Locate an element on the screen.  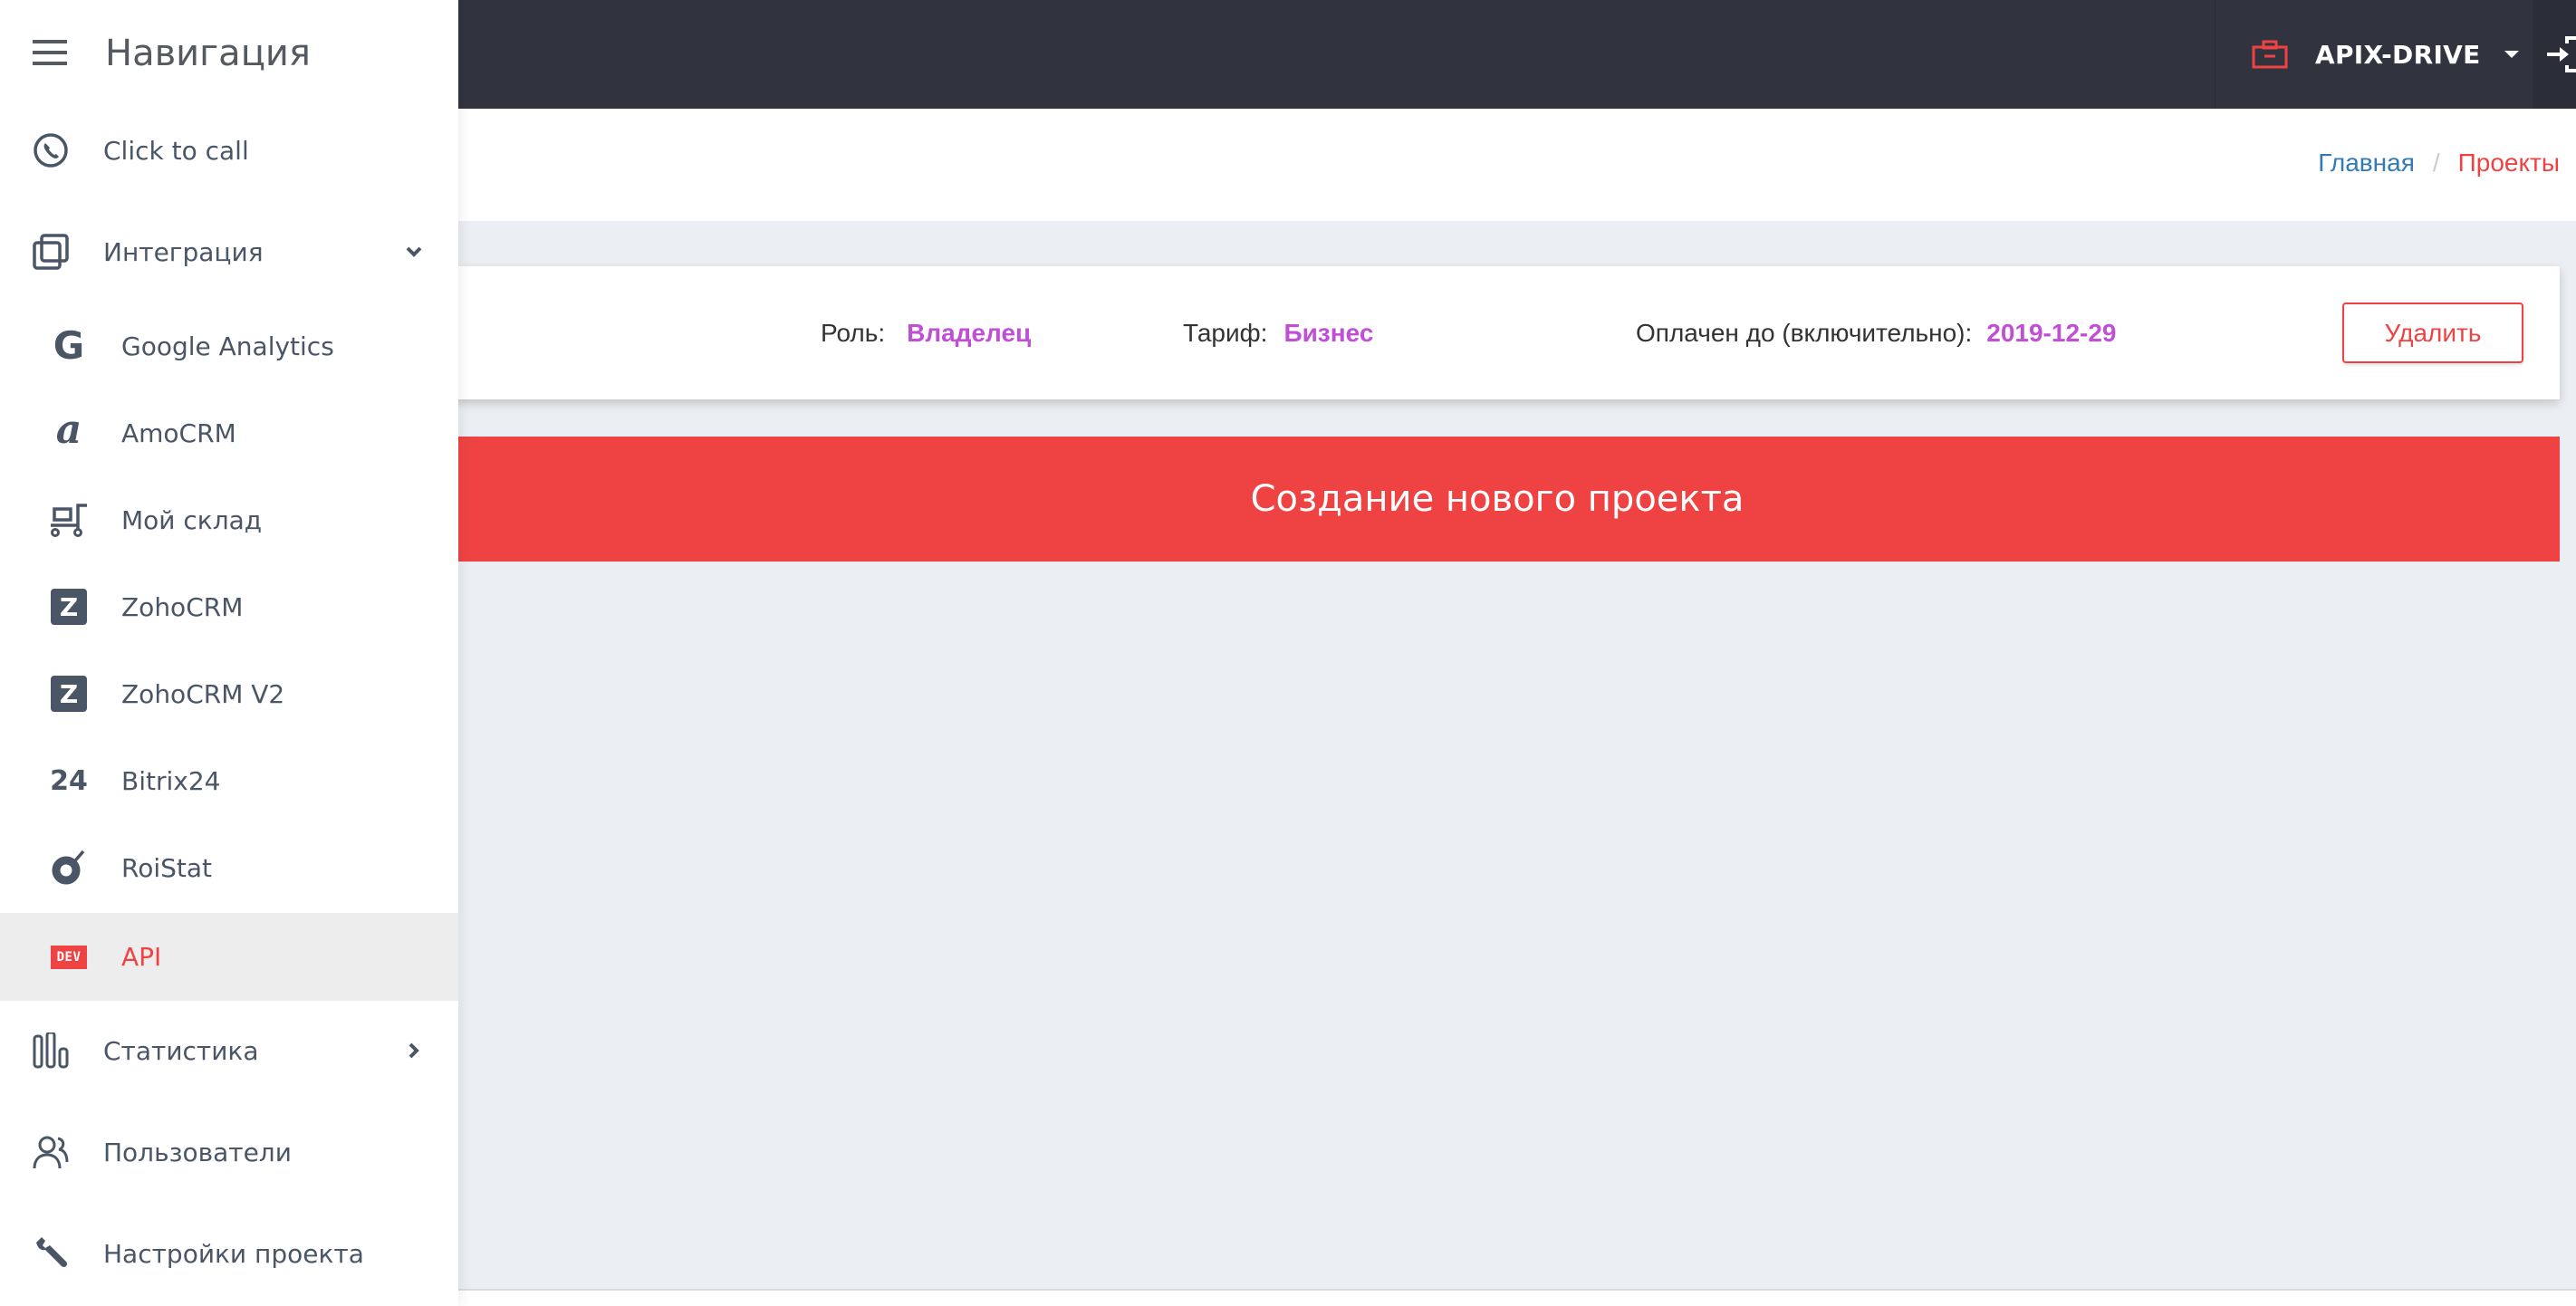
sidebar-item-label: Мой склад is located at coordinates (192, 519).